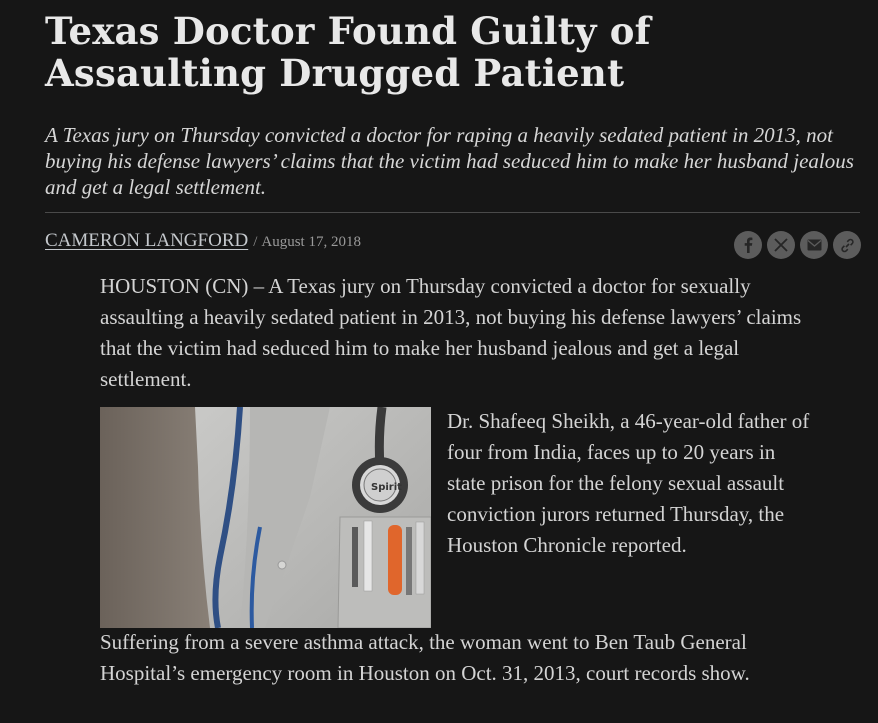 The height and width of the screenshot is (723, 878). I want to click on email-icon, so click(814, 245).